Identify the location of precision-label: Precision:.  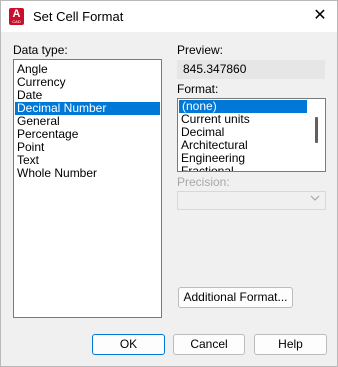
(203, 182).